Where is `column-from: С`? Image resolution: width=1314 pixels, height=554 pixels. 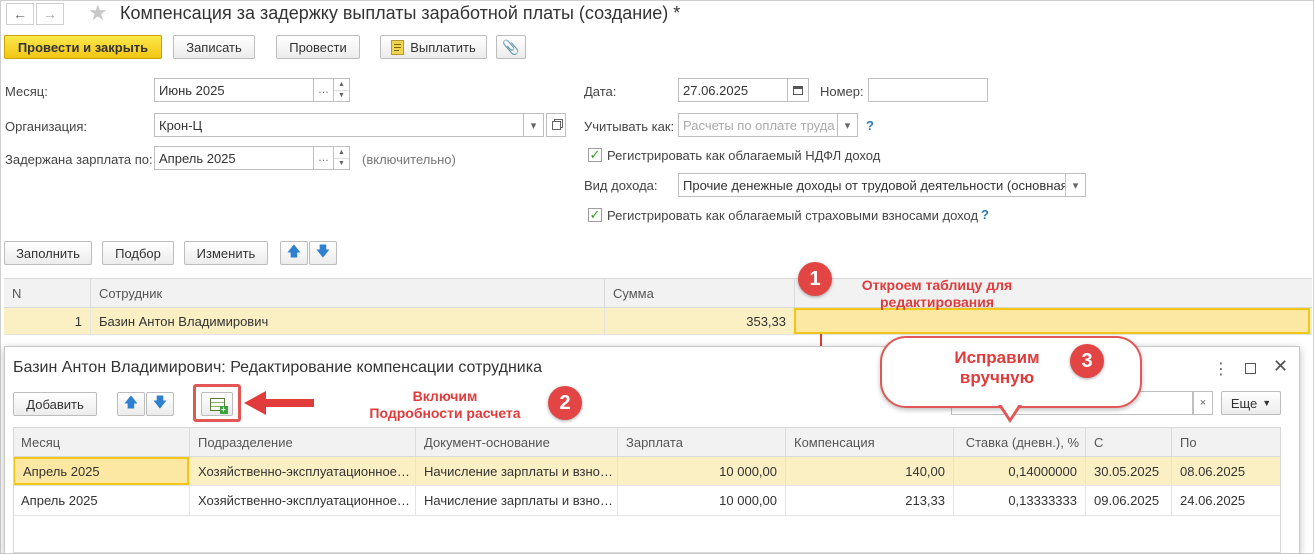 column-from: С is located at coordinates (1128, 442).